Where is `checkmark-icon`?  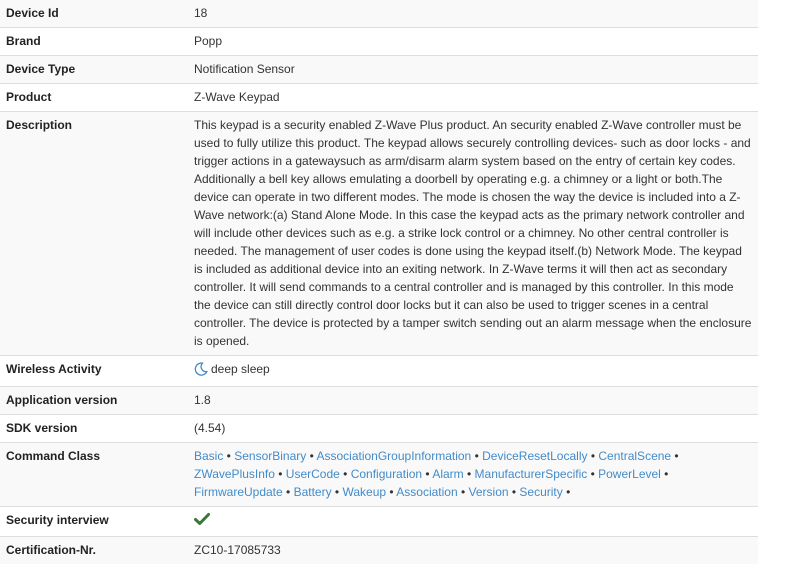 checkmark-icon is located at coordinates (202, 521).